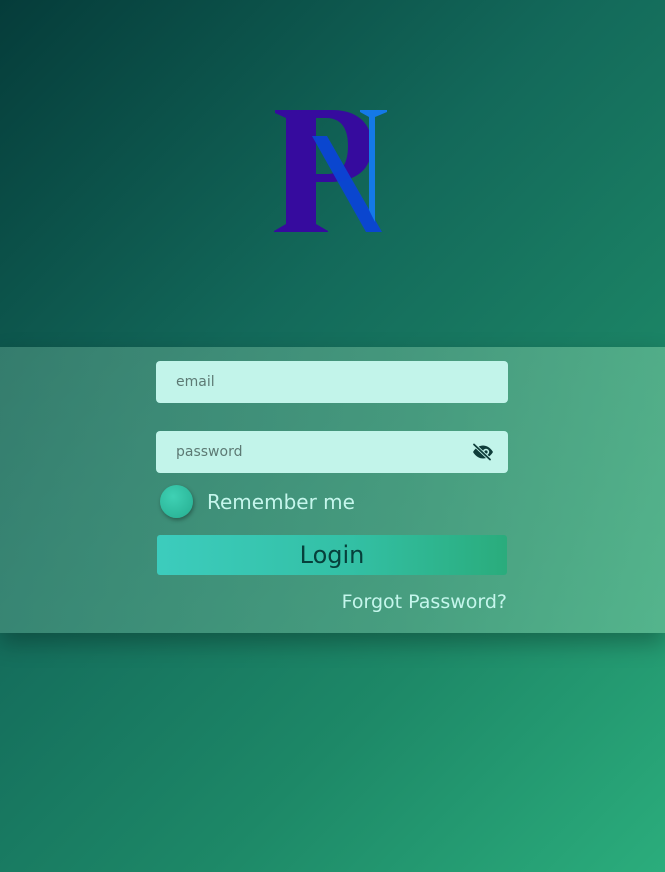  I want to click on password-field-container, so click(332, 452).